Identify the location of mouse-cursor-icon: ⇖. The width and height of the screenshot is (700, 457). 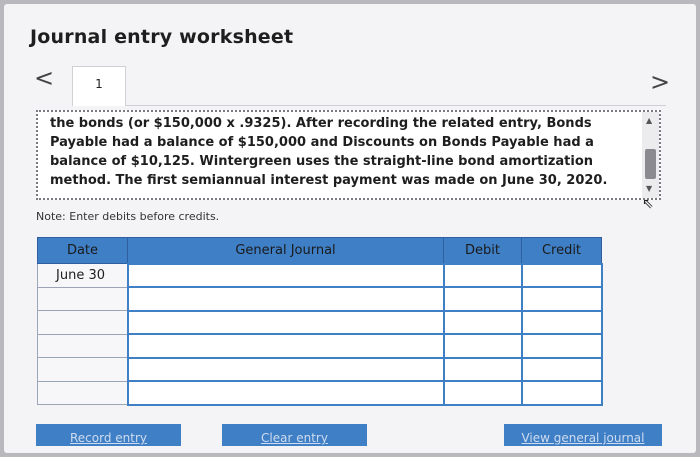
(648, 204).